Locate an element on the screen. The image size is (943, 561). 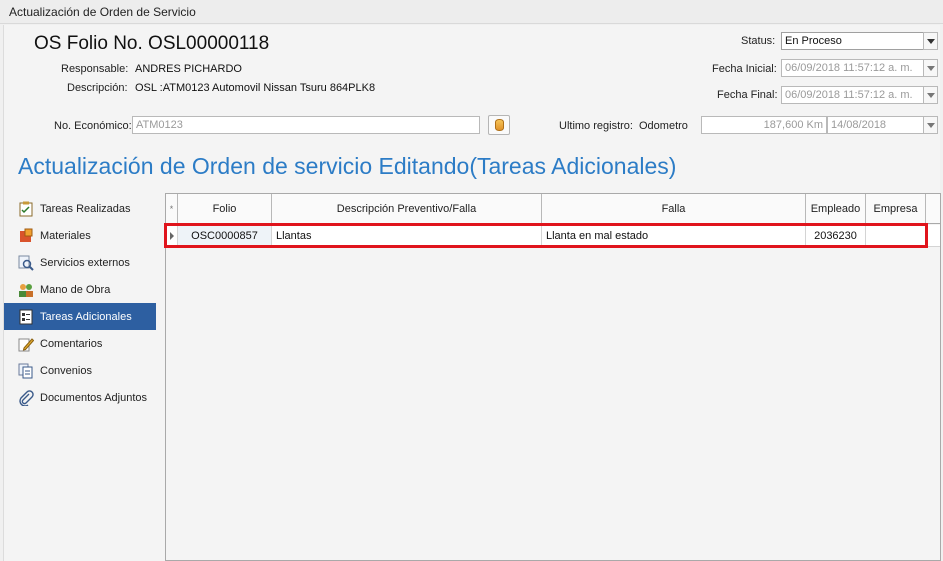
row-pointer-icon is located at coordinates (171, 236).